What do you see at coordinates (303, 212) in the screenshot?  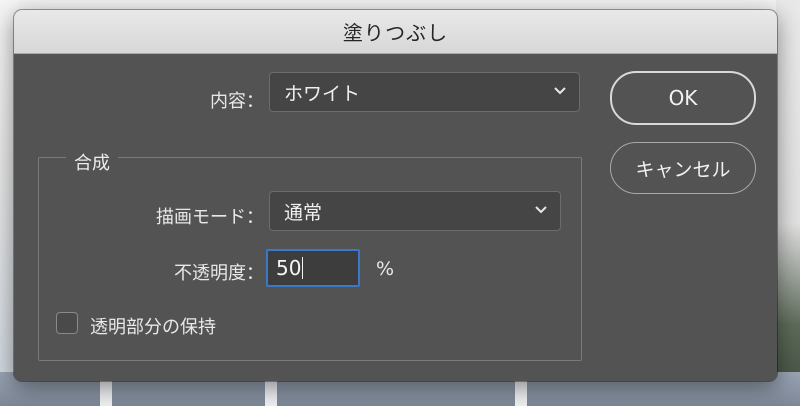 I see `blend-mode-value: 通常` at bounding box center [303, 212].